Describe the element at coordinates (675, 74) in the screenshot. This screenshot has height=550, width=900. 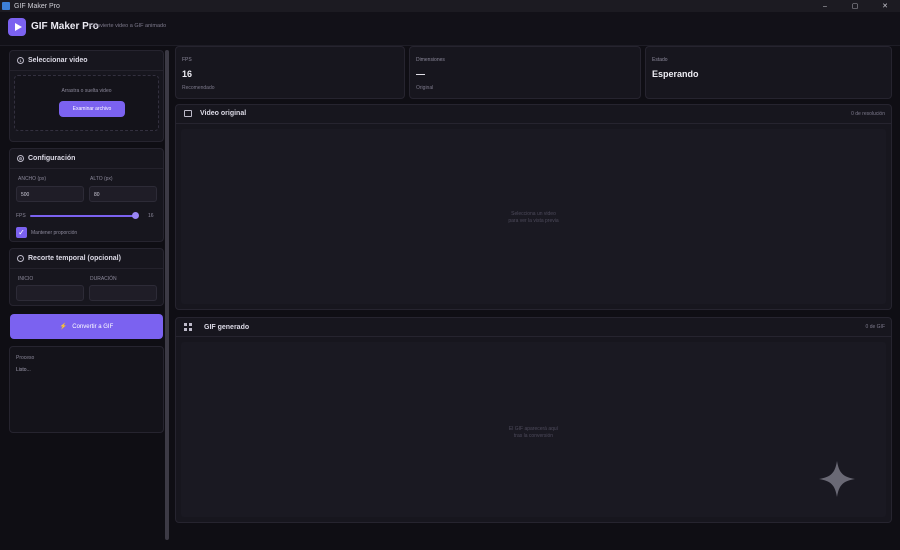
I see `stat-value: Esperando` at that location.